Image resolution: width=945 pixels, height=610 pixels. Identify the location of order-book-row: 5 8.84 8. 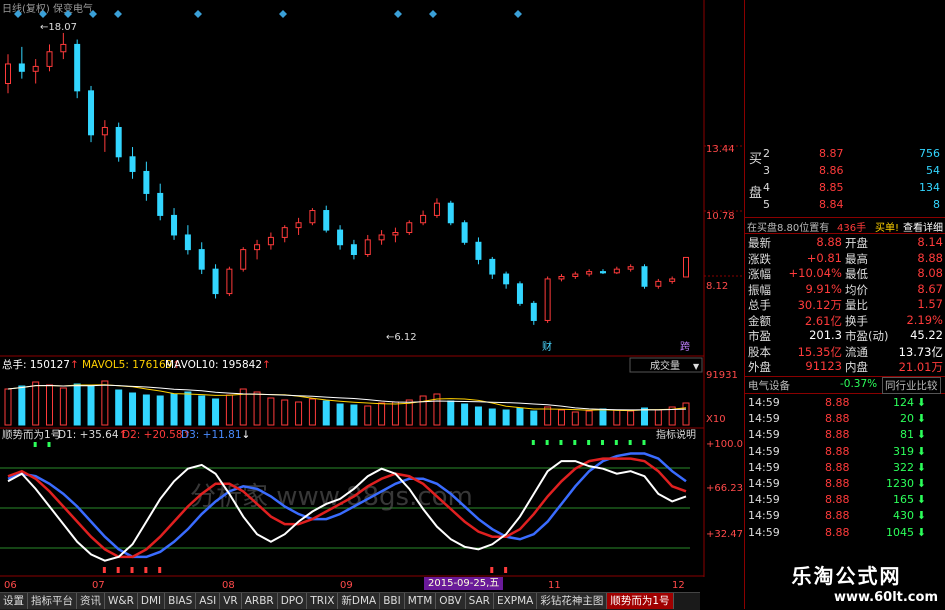
(845, 205).